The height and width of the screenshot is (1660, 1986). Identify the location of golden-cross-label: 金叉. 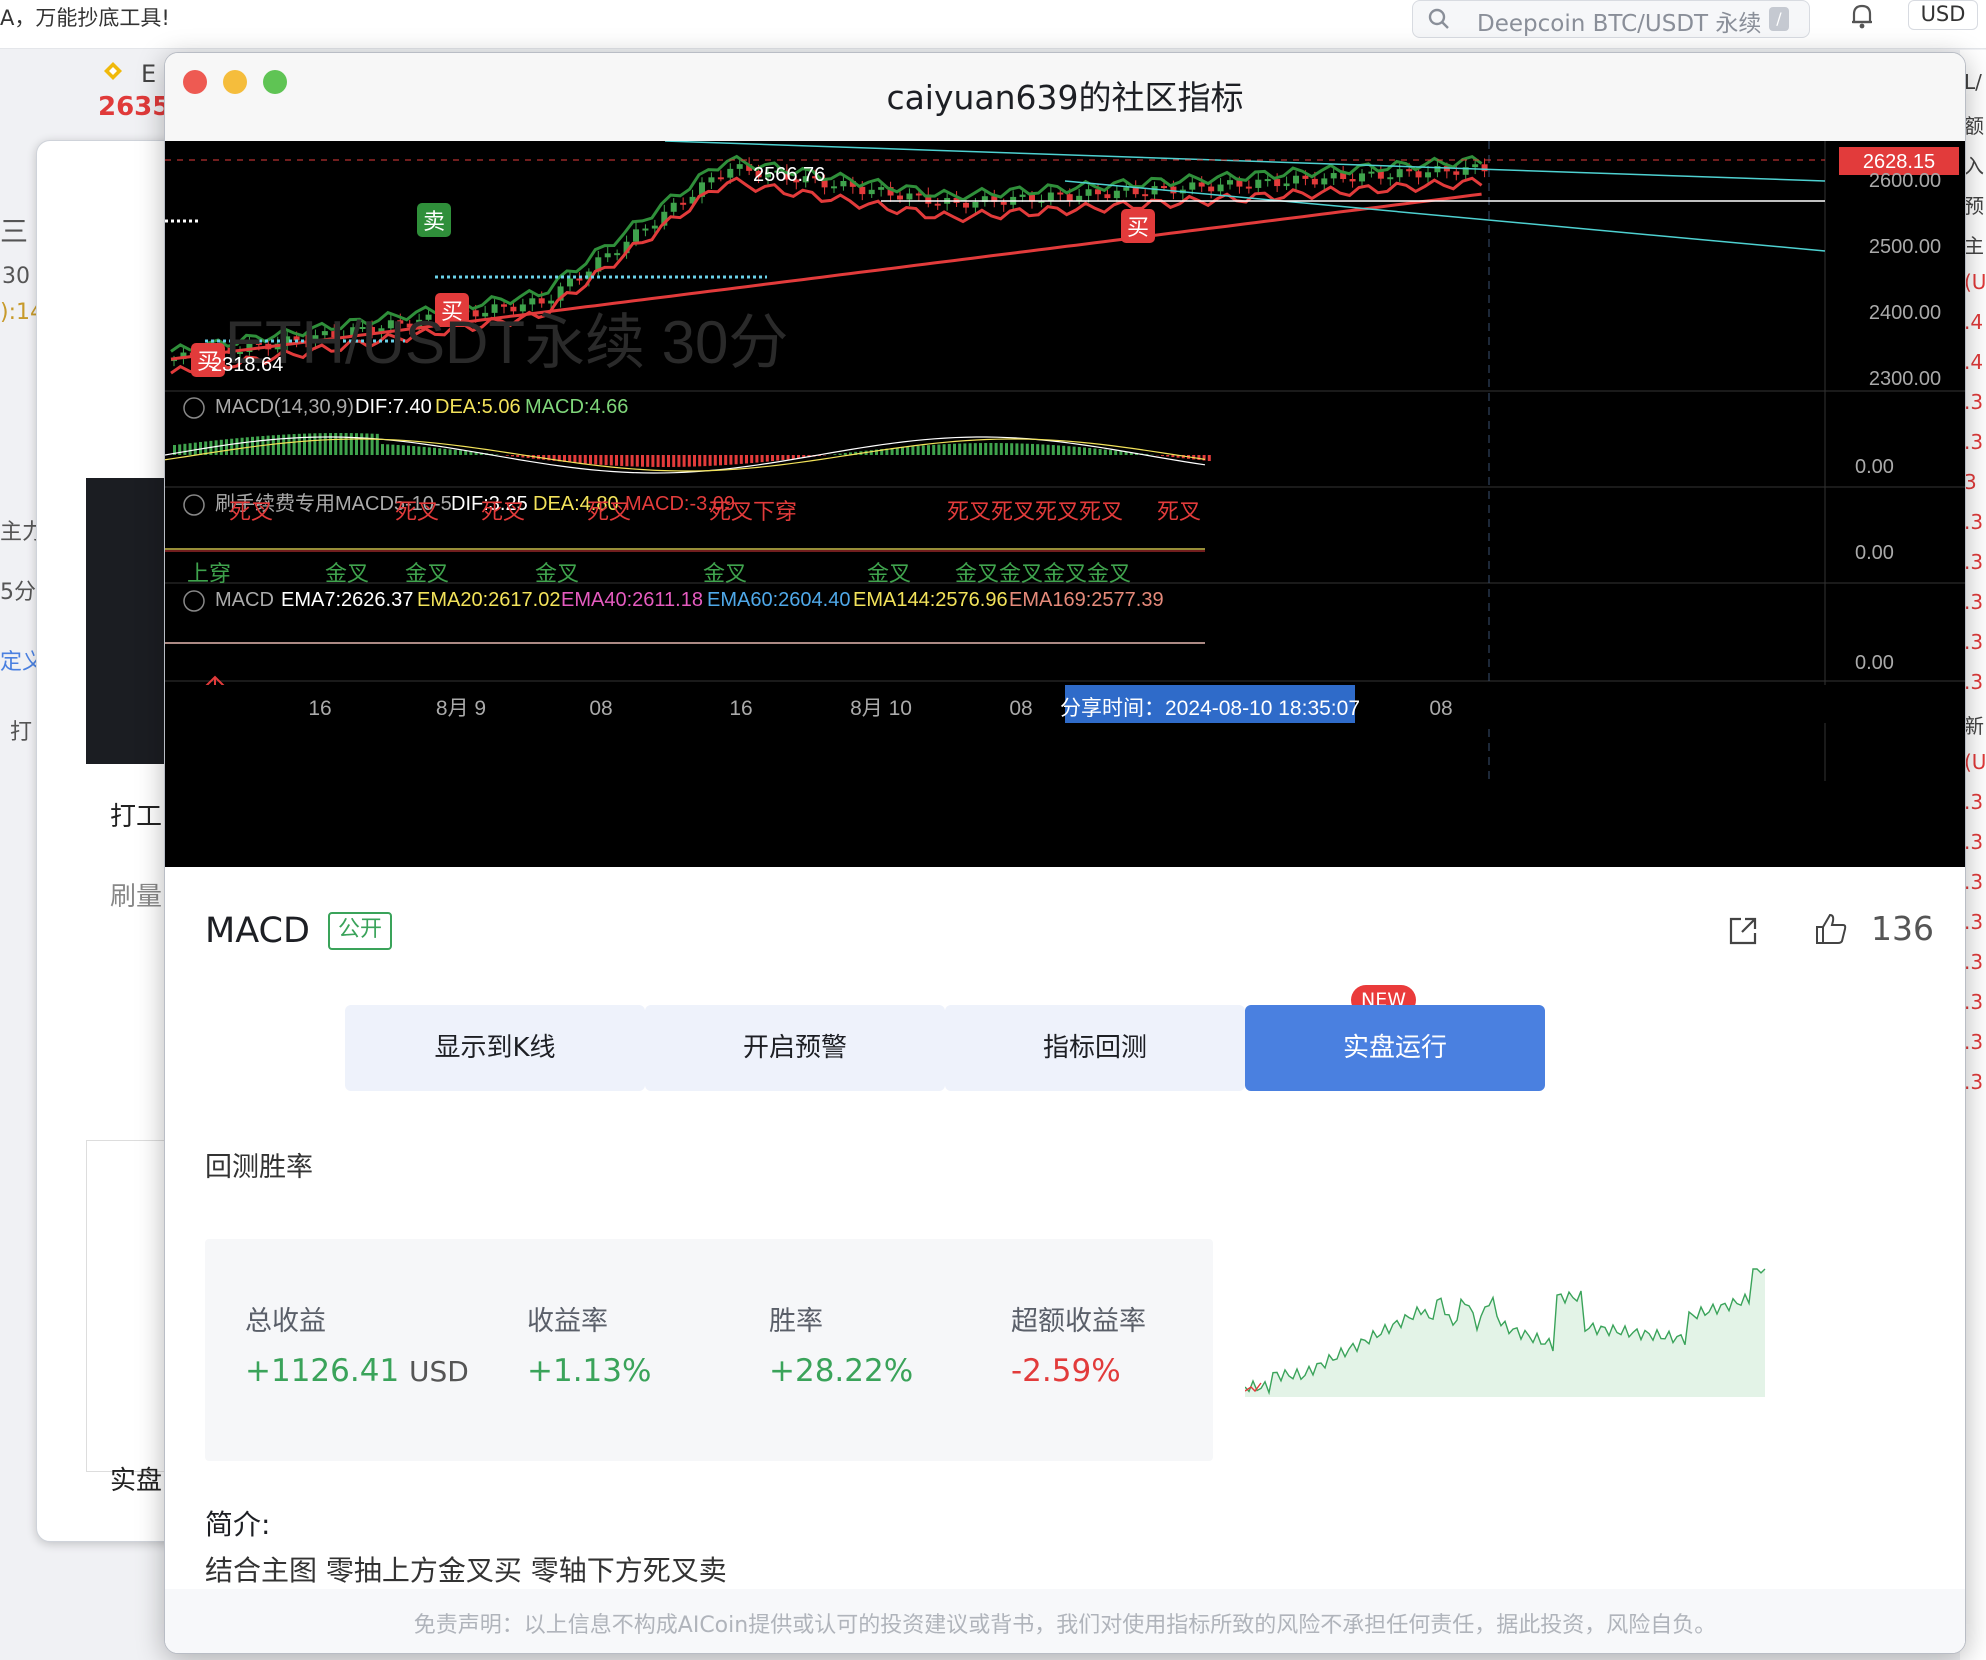
(347, 573).